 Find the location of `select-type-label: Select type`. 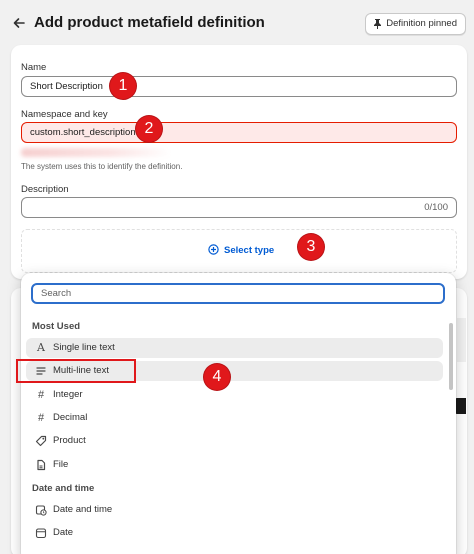

select-type-label: Select type is located at coordinates (249, 250).